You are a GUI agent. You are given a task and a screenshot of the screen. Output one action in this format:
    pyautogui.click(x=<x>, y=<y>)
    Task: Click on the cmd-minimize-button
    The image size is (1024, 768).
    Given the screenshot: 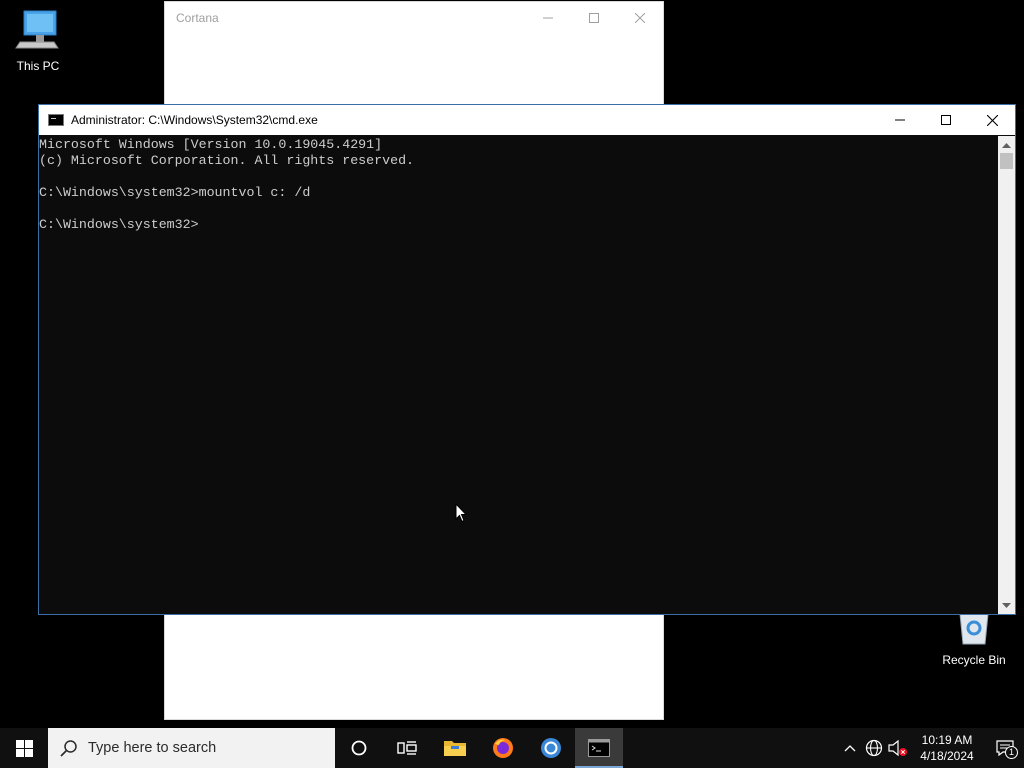 What is the action you would take?
    pyautogui.click(x=900, y=120)
    